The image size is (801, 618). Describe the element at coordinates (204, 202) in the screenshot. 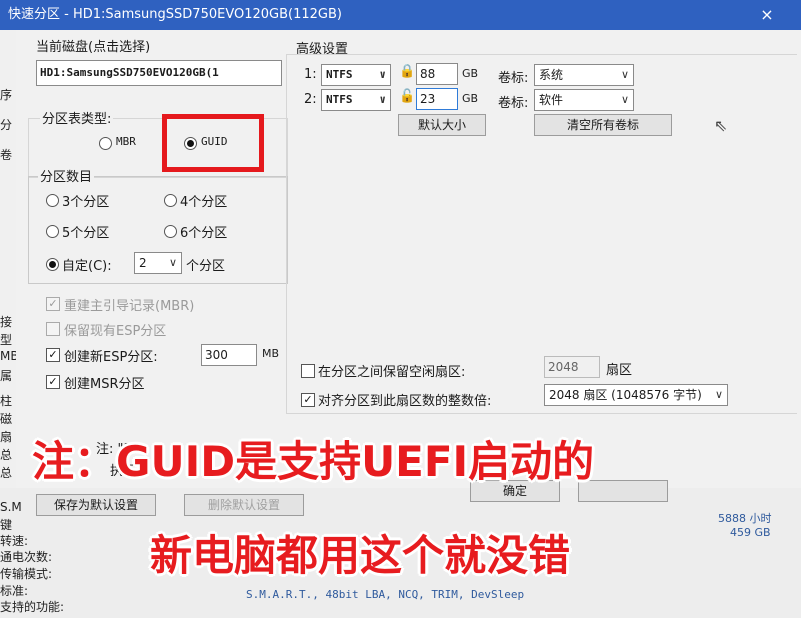

I see `four-partitions-label: 4个分区` at that location.